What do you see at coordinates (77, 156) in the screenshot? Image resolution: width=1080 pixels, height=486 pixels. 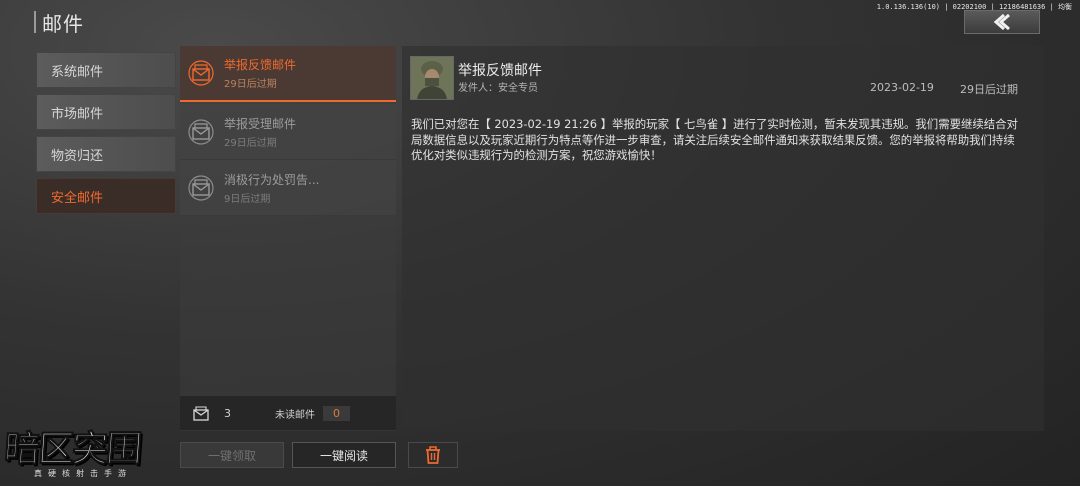 I see `category-label: 物资归还` at bounding box center [77, 156].